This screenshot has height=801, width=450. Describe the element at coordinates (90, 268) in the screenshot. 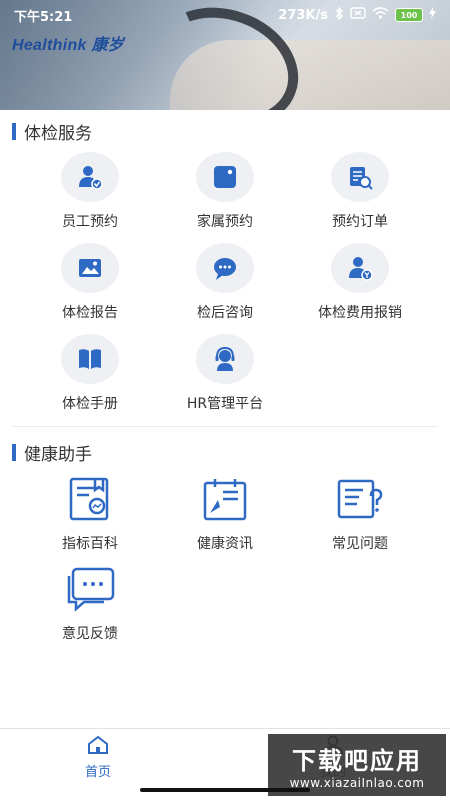

I see `report-icon` at that location.